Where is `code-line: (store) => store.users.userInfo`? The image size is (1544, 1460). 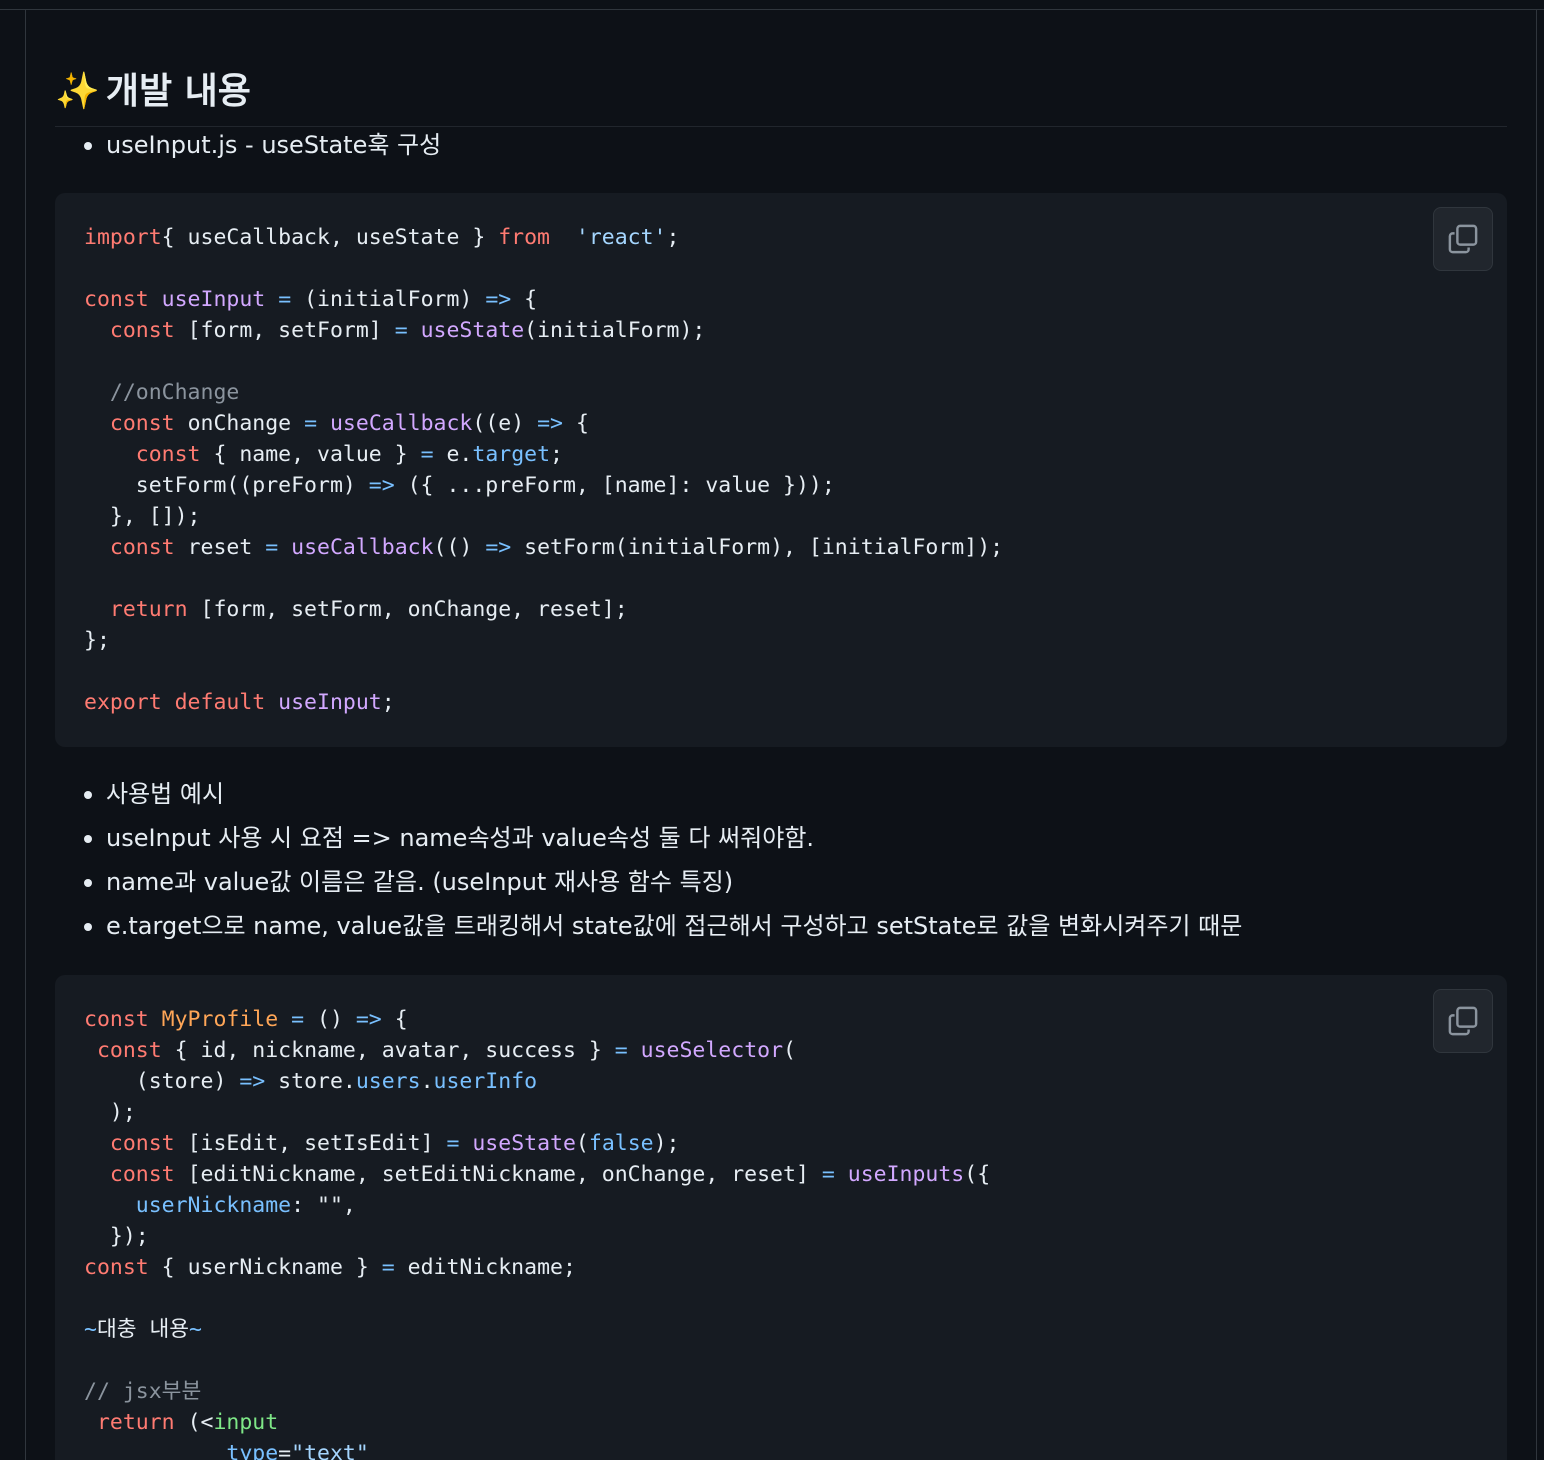 code-line: (store) => store.users.userInfo is located at coordinates (311, 1081).